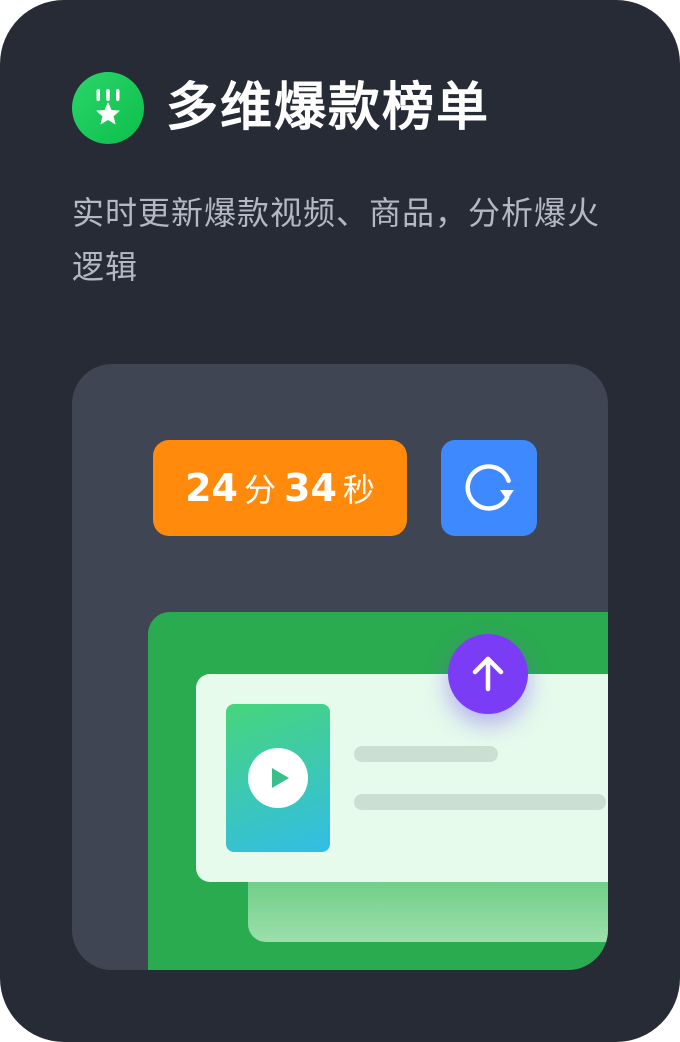 This screenshot has height=1042, width=680. What do you see at coordinates (336, 240) in the screenshot?
I see `feature-description: 实时更新爆款视频、商品，分析爆火逻辑` at bounding box center [336, 240].